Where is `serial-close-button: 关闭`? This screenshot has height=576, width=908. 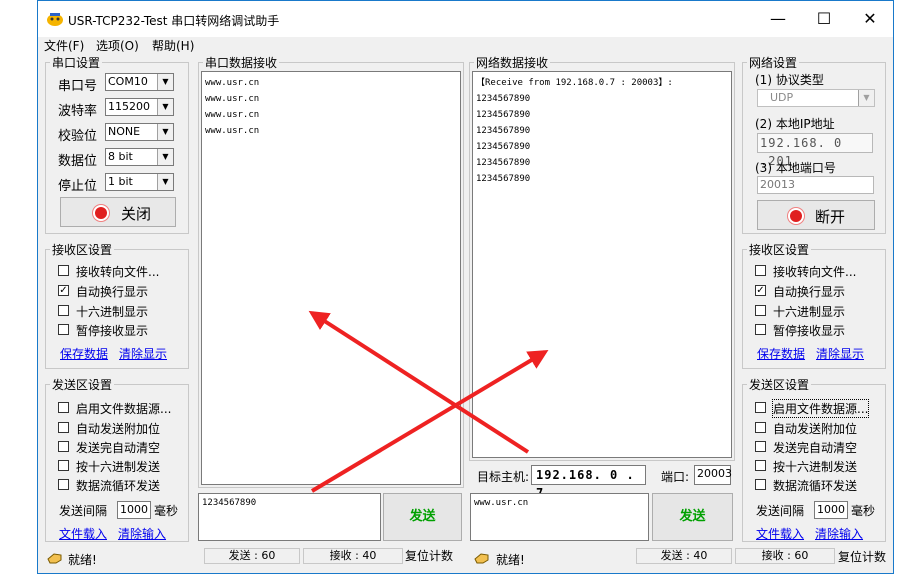
serial-close-button: 关闭 is located at coordinates (118, 212).